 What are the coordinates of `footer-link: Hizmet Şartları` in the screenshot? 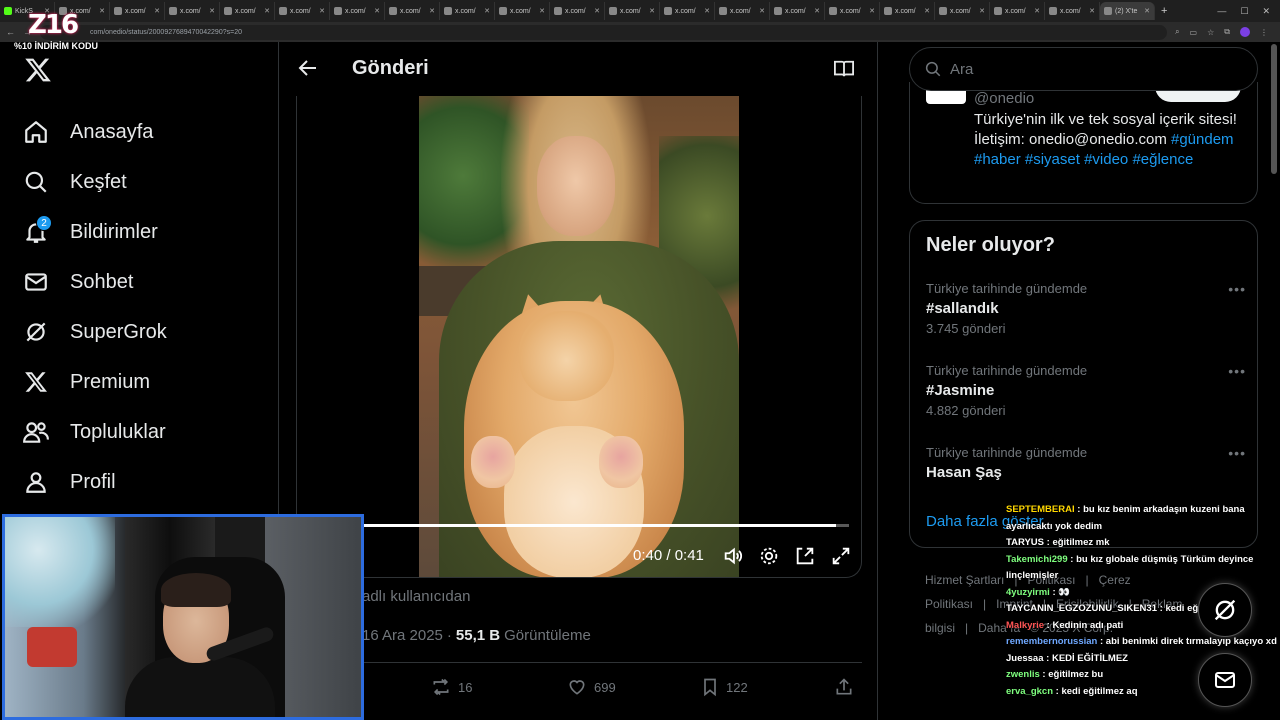 It's located at (964, 580).